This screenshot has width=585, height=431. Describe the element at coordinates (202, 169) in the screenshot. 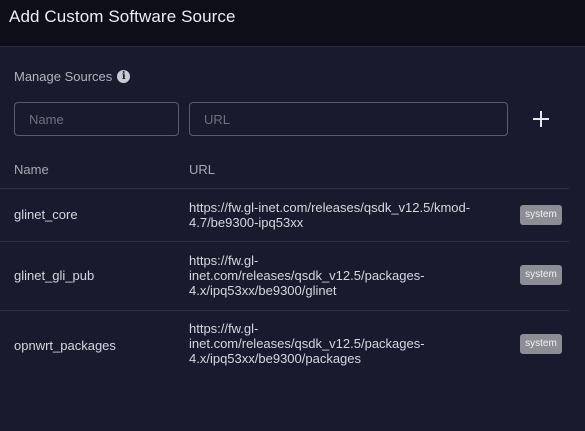

I see `column-header-url: URL` at that location.